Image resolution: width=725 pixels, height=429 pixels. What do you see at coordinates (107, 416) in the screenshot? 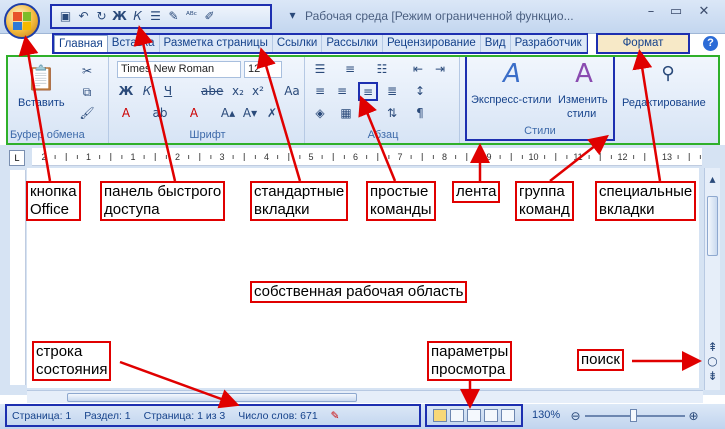
I see `status-section: Раздел: 1` at bounding box center [107, 416].